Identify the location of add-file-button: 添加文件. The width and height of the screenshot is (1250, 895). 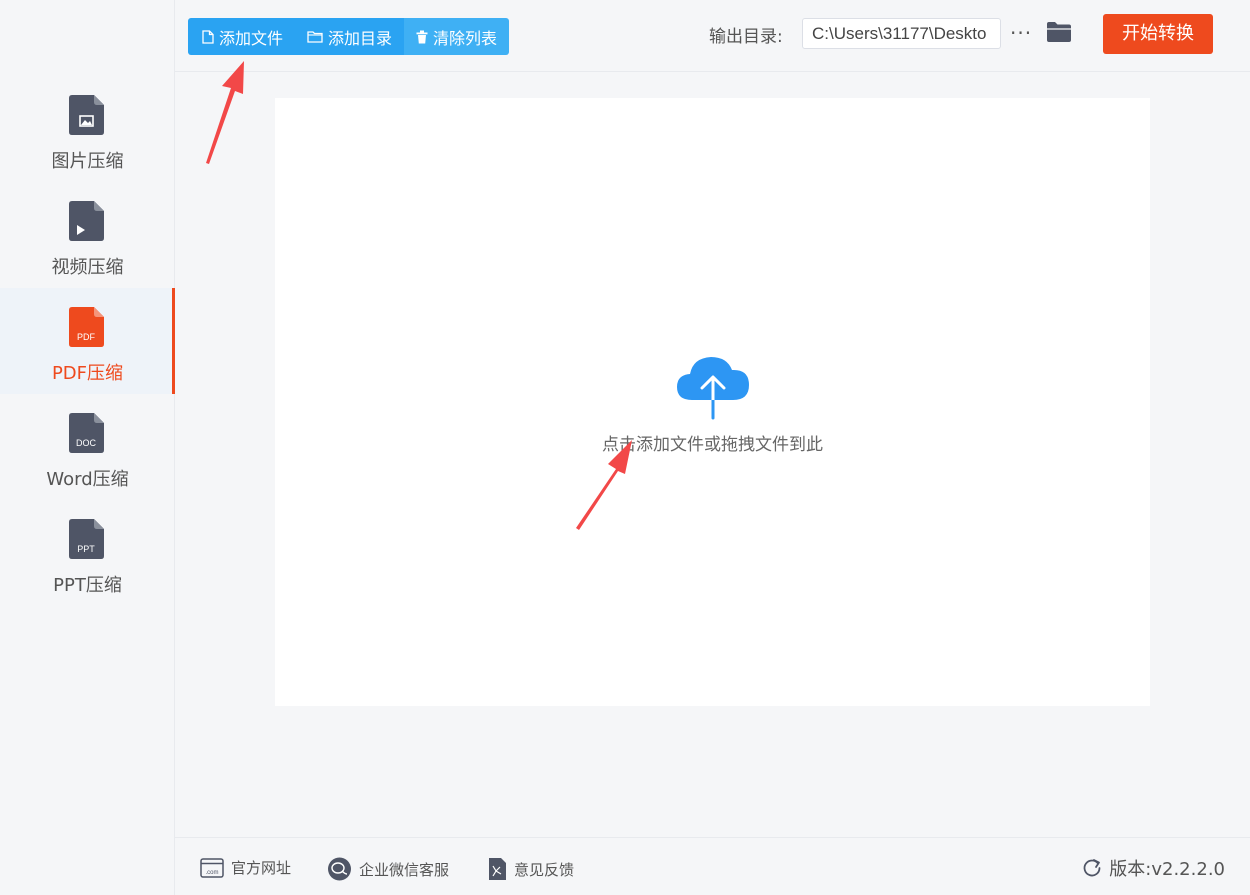
(242, 36).